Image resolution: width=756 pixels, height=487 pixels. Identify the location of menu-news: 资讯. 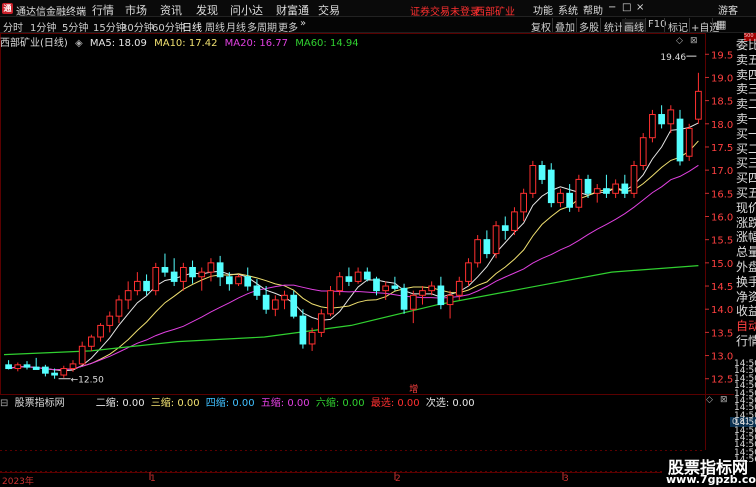
(171, 10).